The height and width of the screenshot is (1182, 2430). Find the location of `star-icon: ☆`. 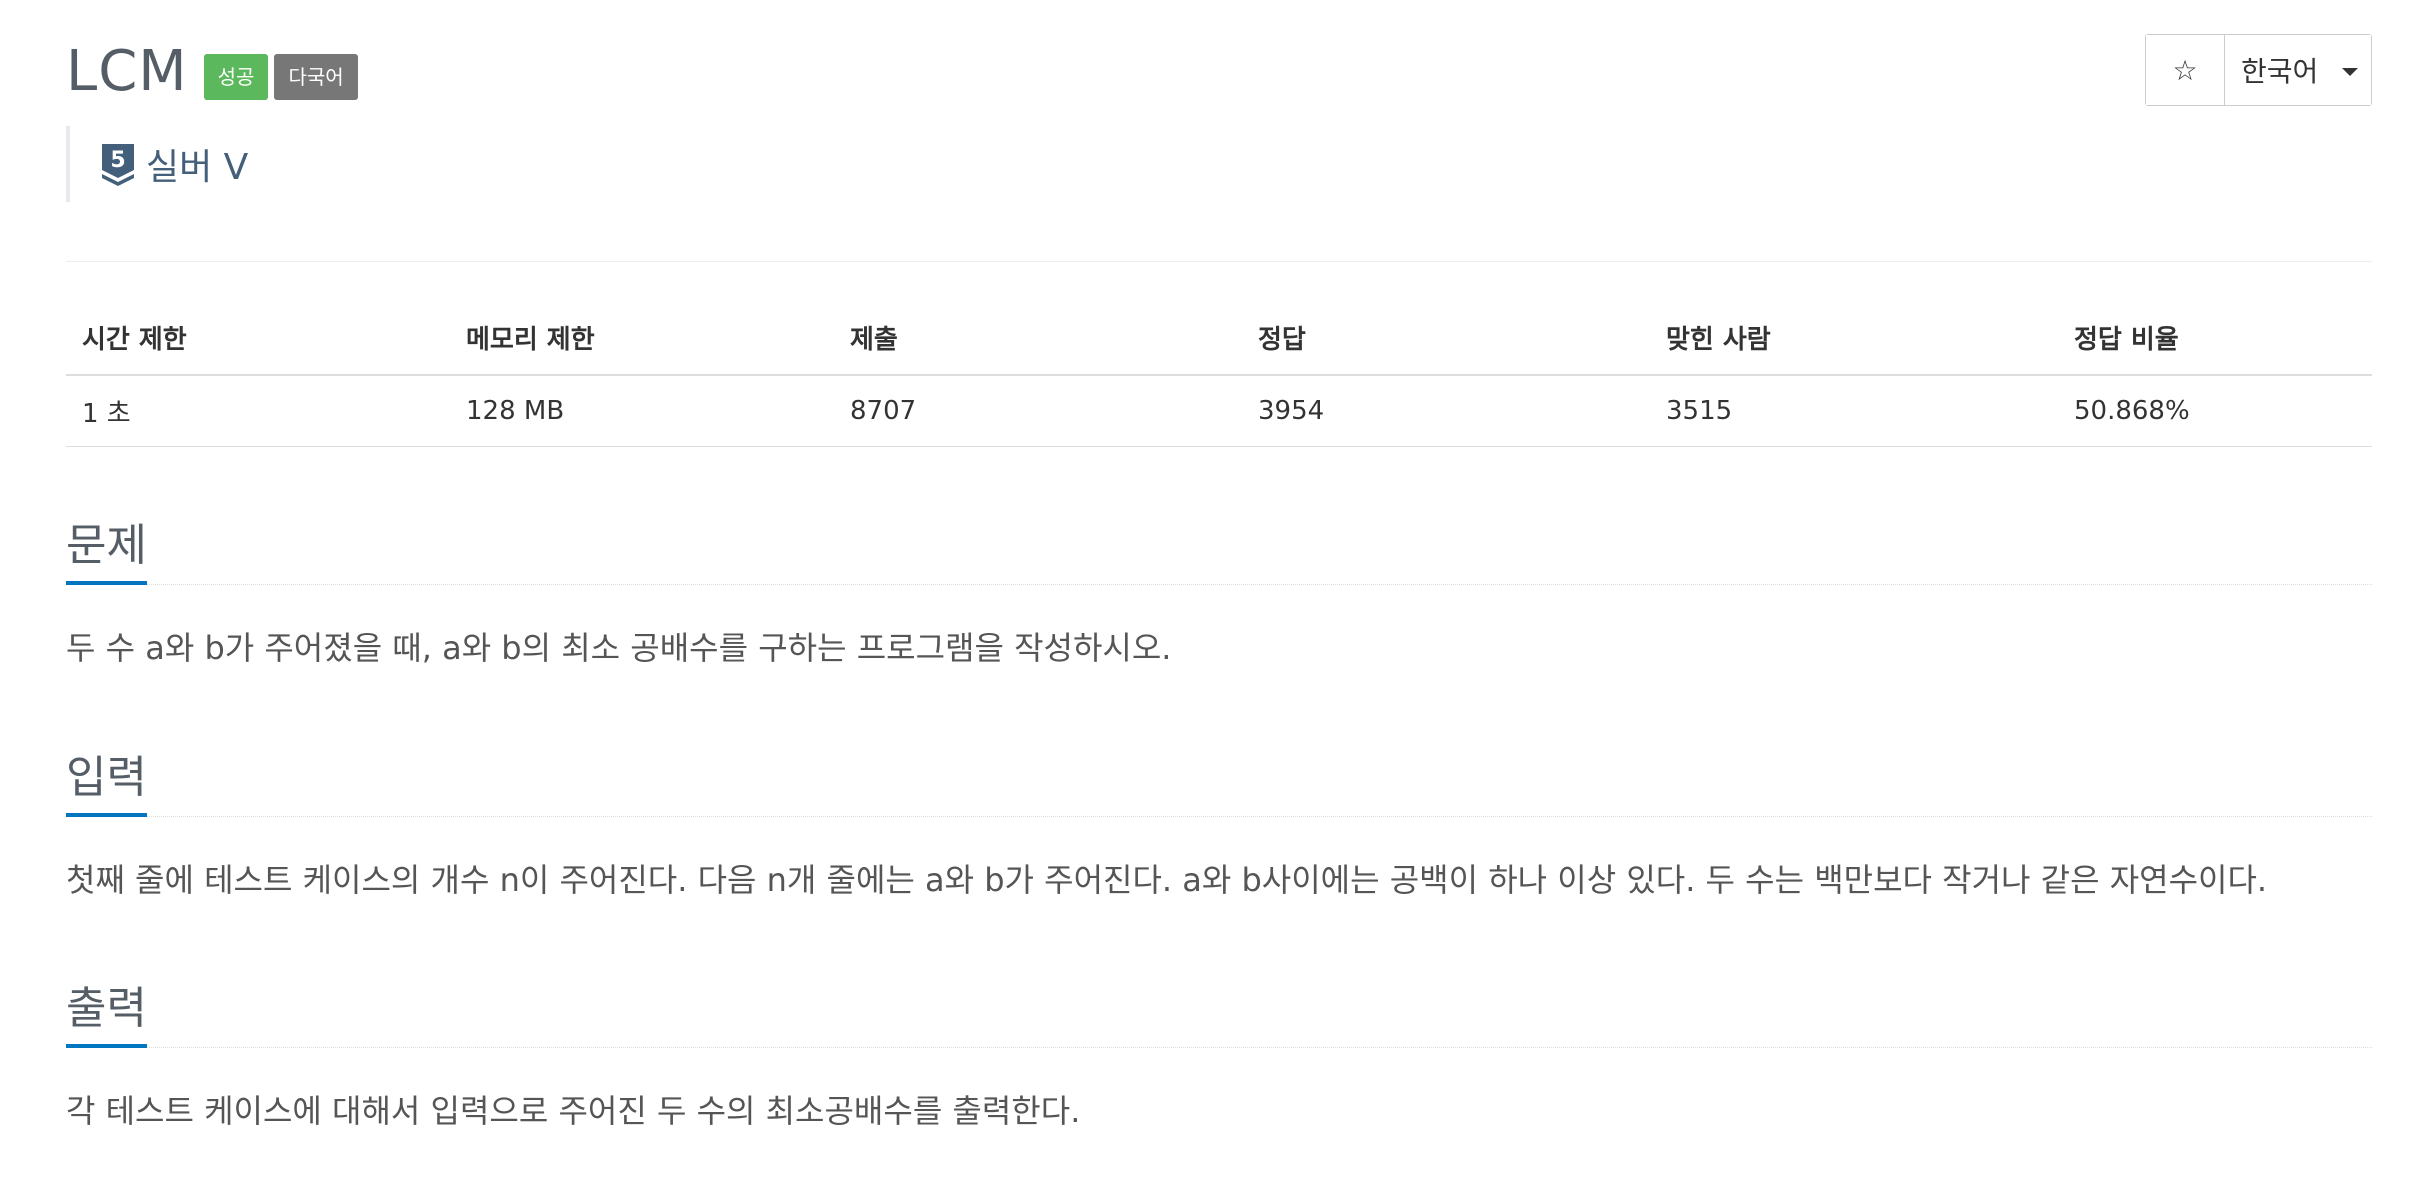

star-icon: ☆ is located at coordinates (2185, 70).